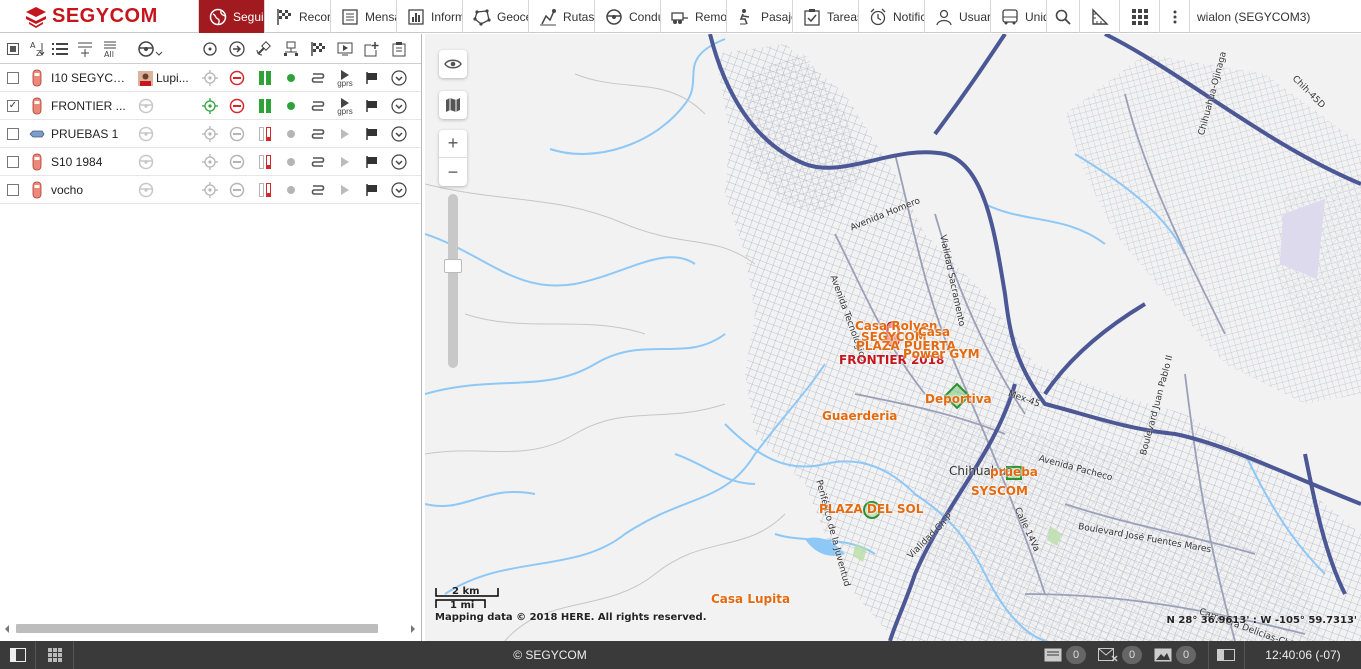  What do you see at coordinates (1018, 16) in the screenshot?
I see `tab-unidades: Unidades` at bounding box center [1018, 16].